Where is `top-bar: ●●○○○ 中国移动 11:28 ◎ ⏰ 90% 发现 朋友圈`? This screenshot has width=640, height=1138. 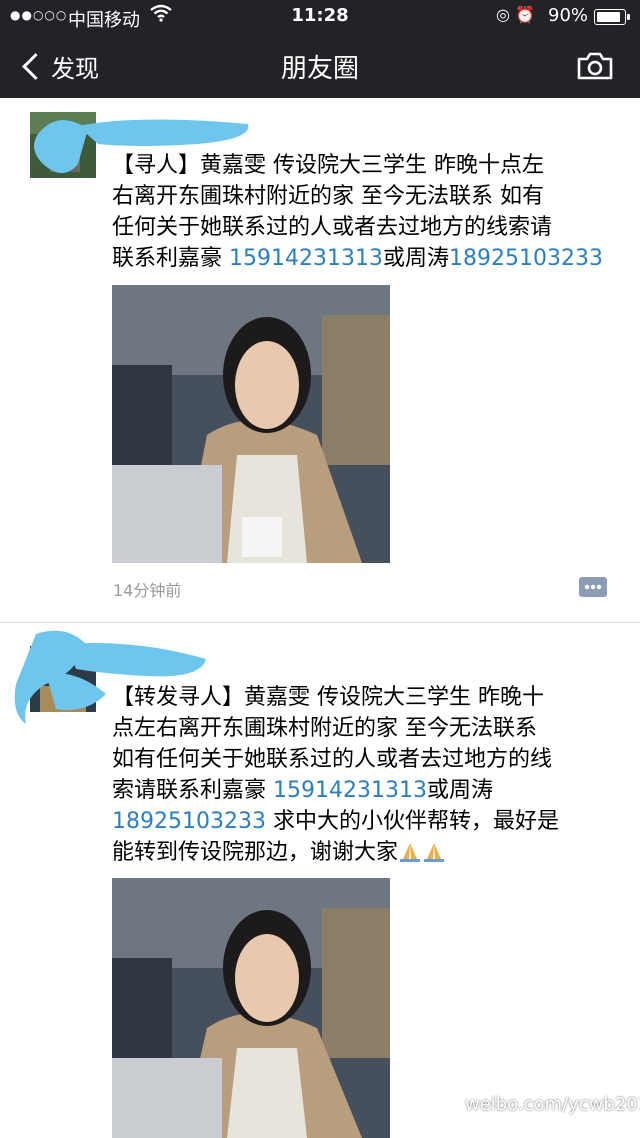 top-bar: ●●○○○ 中国移动 11:28 ◎ ⏰ 90% 发现 朋友圈 is located at coordinates (320, 49).